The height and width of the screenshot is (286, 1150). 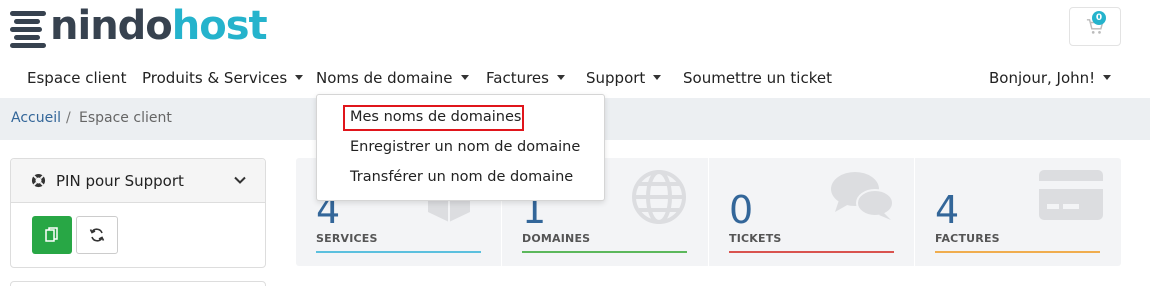 What do you see at coordinates (1018, 212) in the screenshot?
I see `stat-tile-factures: 4 FACTURES` at bounding box center [1018, 212].